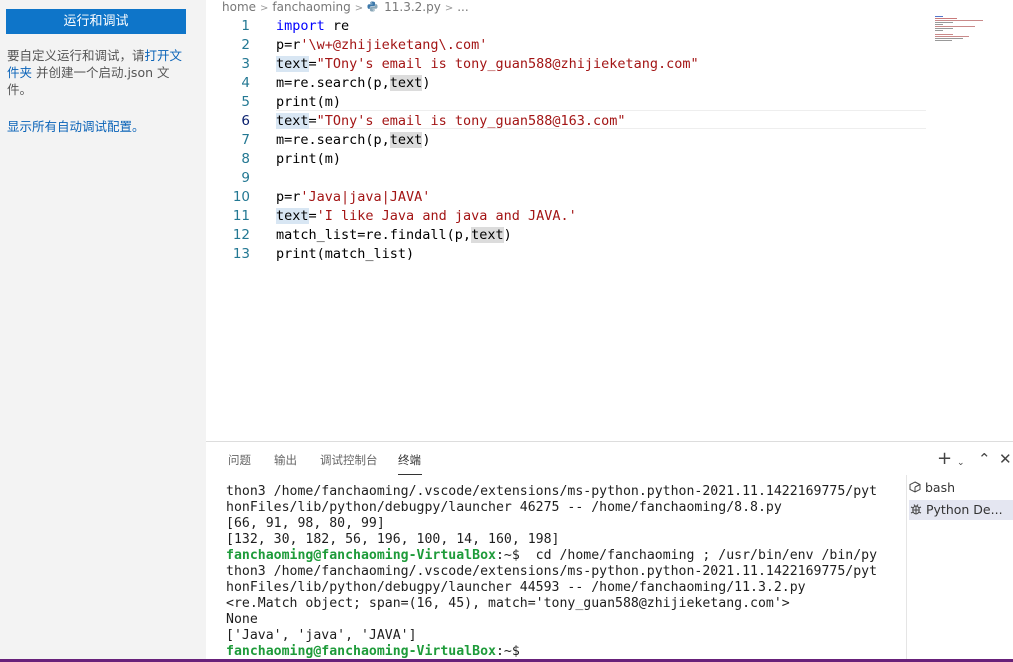  What do you see at coordinates (372, 6) in the screenshot?
I see `python-file-icon` at bounding box center [372, 6].